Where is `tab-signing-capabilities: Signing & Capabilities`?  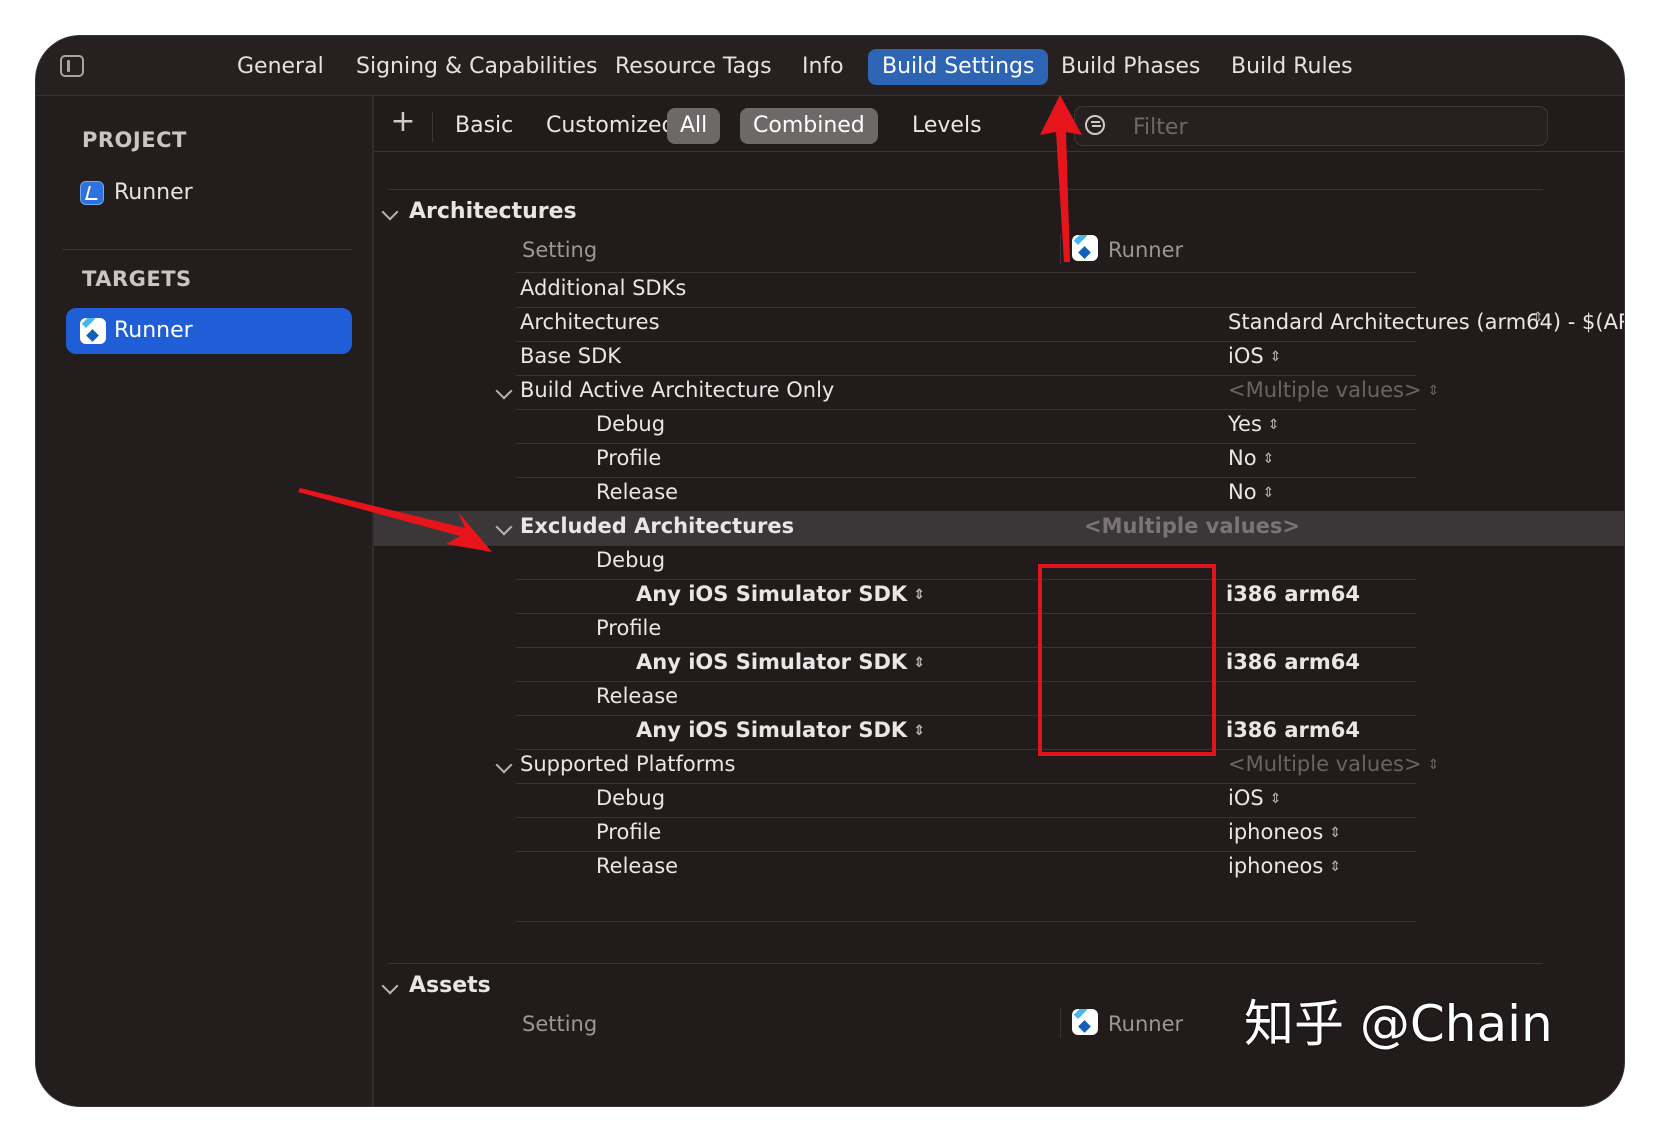 tab-signing-capabilities: Signing & Capabilities is located at coordinates (476, 67).